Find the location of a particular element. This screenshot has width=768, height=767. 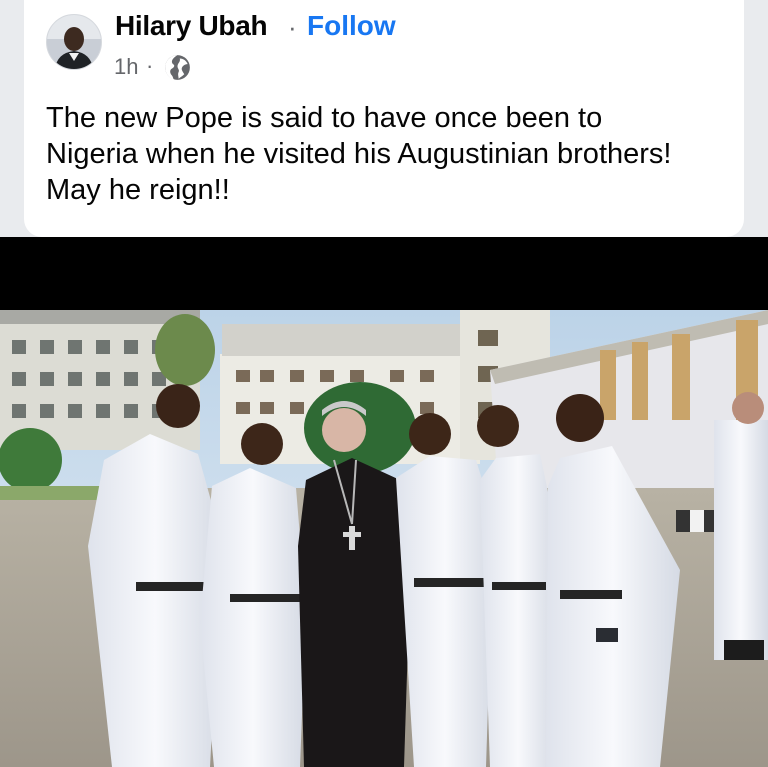

avatar is located at coordinates (74, 42).